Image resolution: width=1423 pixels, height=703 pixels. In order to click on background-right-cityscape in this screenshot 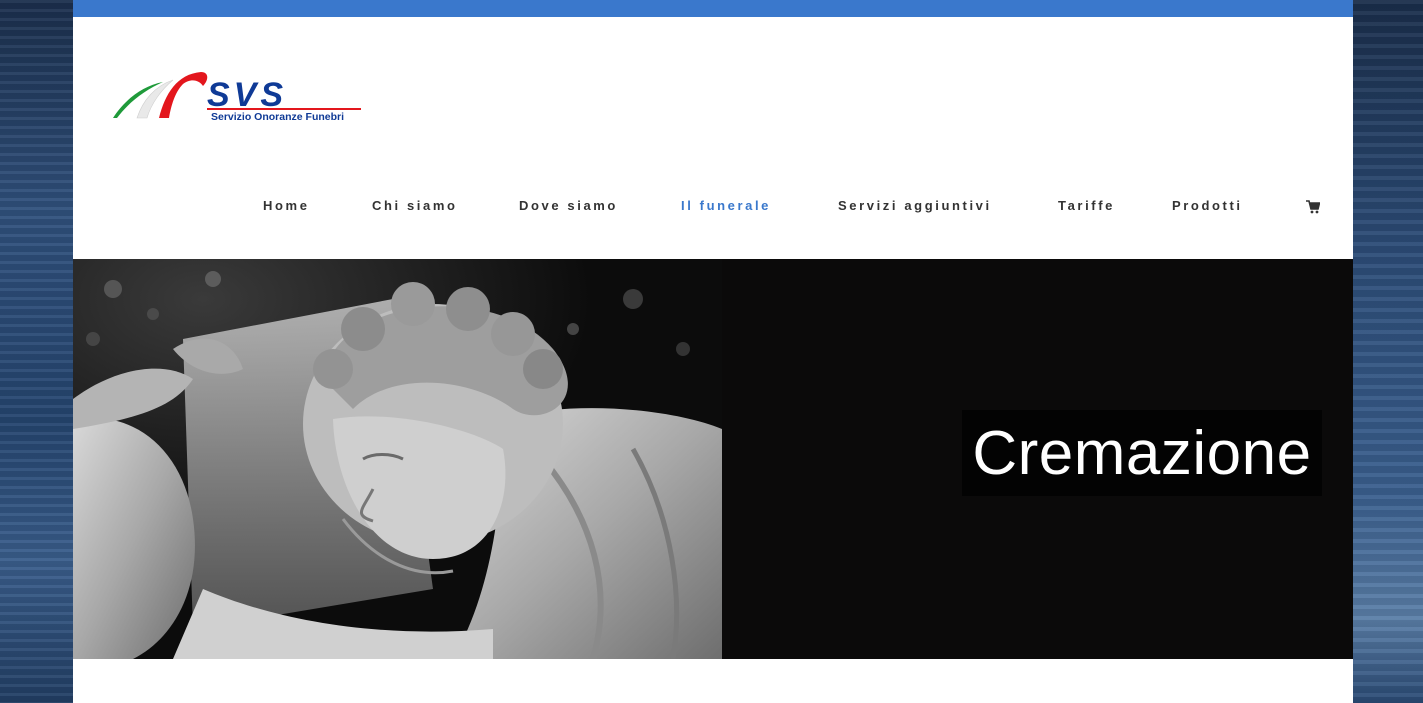, I will do `click(1388, 351)`.